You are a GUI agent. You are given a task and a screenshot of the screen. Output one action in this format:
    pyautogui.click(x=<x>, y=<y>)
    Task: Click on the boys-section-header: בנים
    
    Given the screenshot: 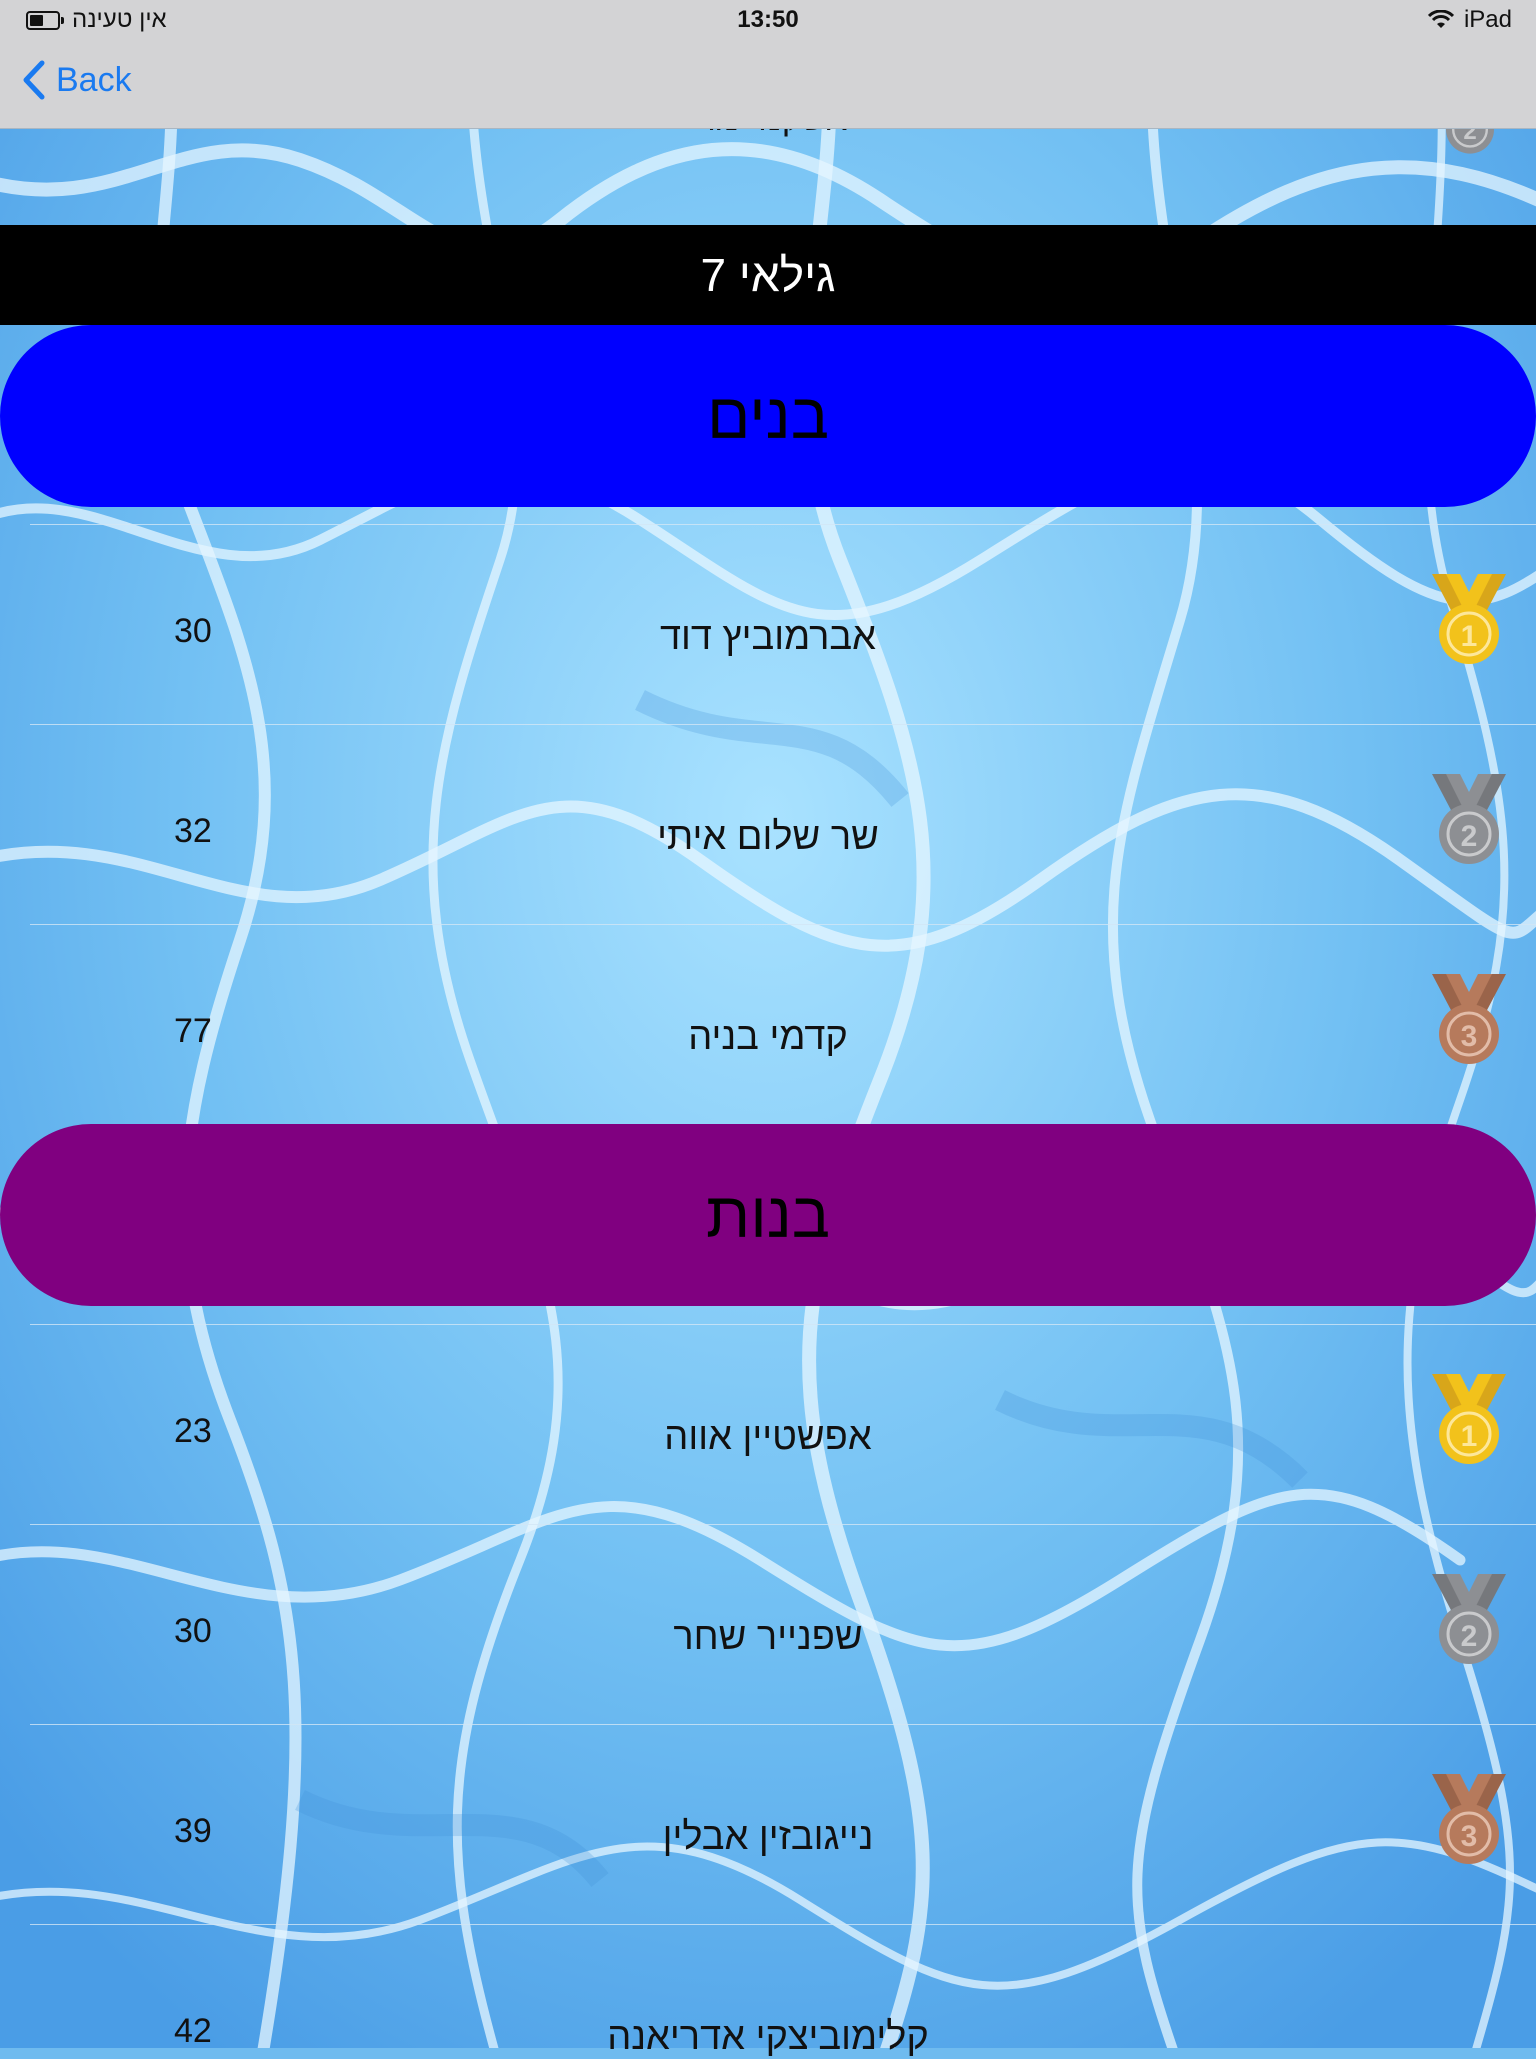 What is the action you would take?
    pyautogui.click(x=768, y=416)
    